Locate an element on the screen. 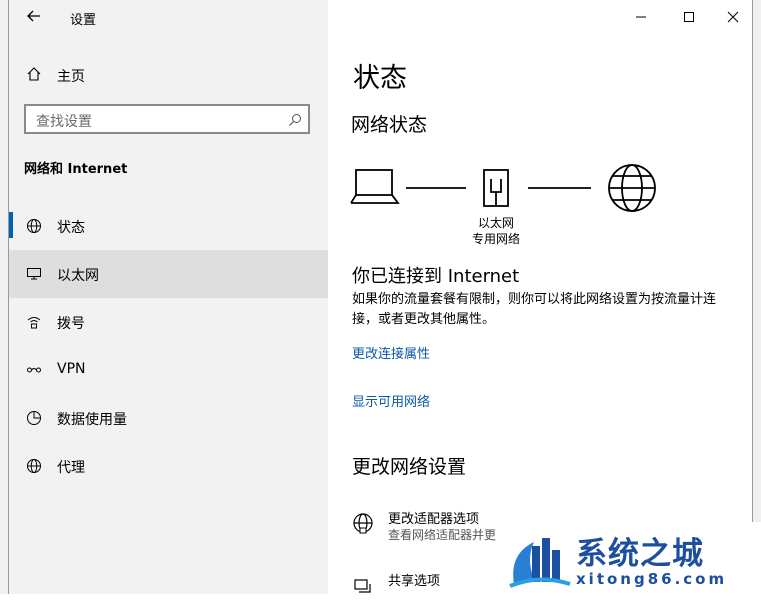  pc-icon is located at coordinates (375, 186).